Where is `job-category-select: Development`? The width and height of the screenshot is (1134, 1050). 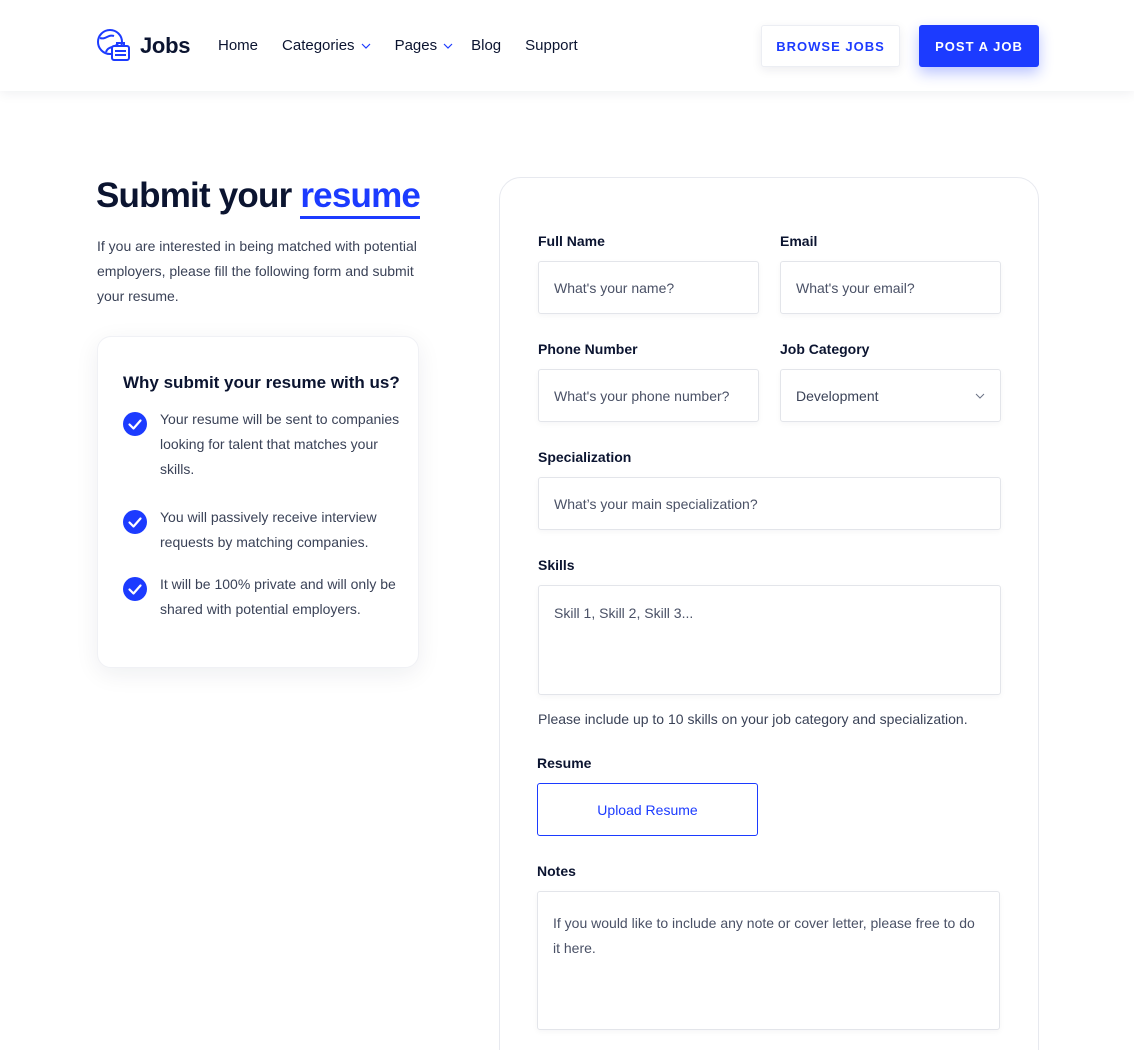 job-category-select: Development is located at coordinates (890, 395).